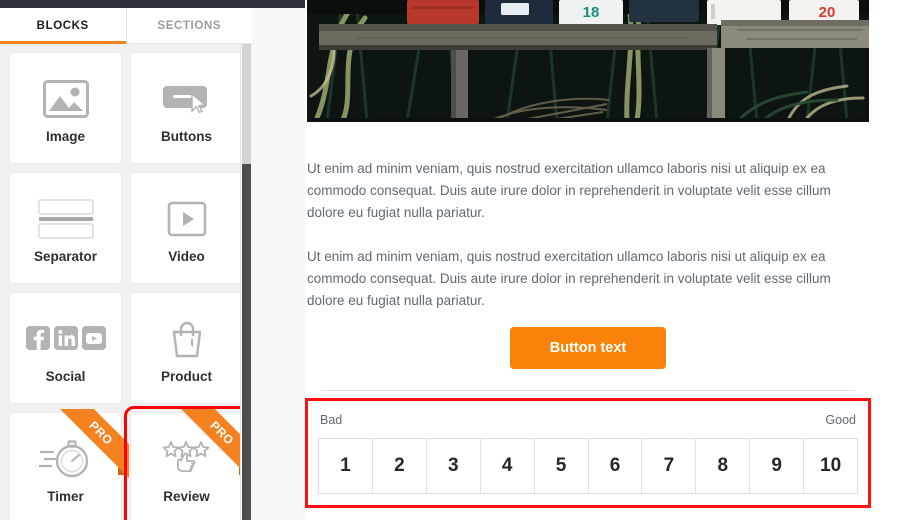 The height and width of the screenshot is (520, 917). What do you see at coordinates (588, 419) in the screenshot?
I see `rating-scale-labels: Bad Good` at bounding box center [588, 419].